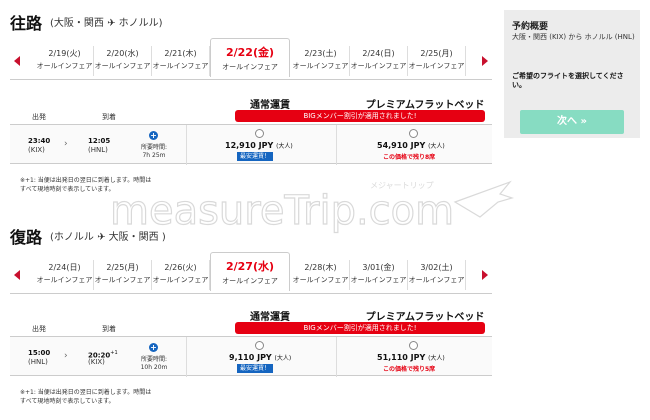  Describe the element at coordinates (250, 52) in the screenshot. I see `date-label: 2/22(金)` at that location.